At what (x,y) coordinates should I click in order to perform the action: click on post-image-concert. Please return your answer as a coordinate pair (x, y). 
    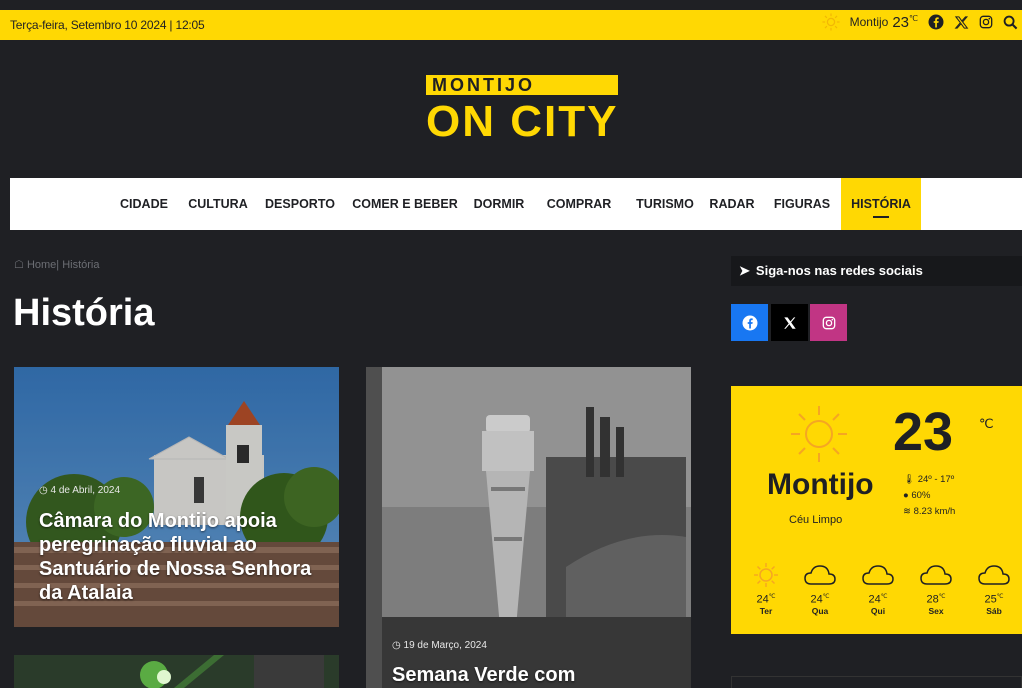
    Looking at the image, I should click on (176, 671).